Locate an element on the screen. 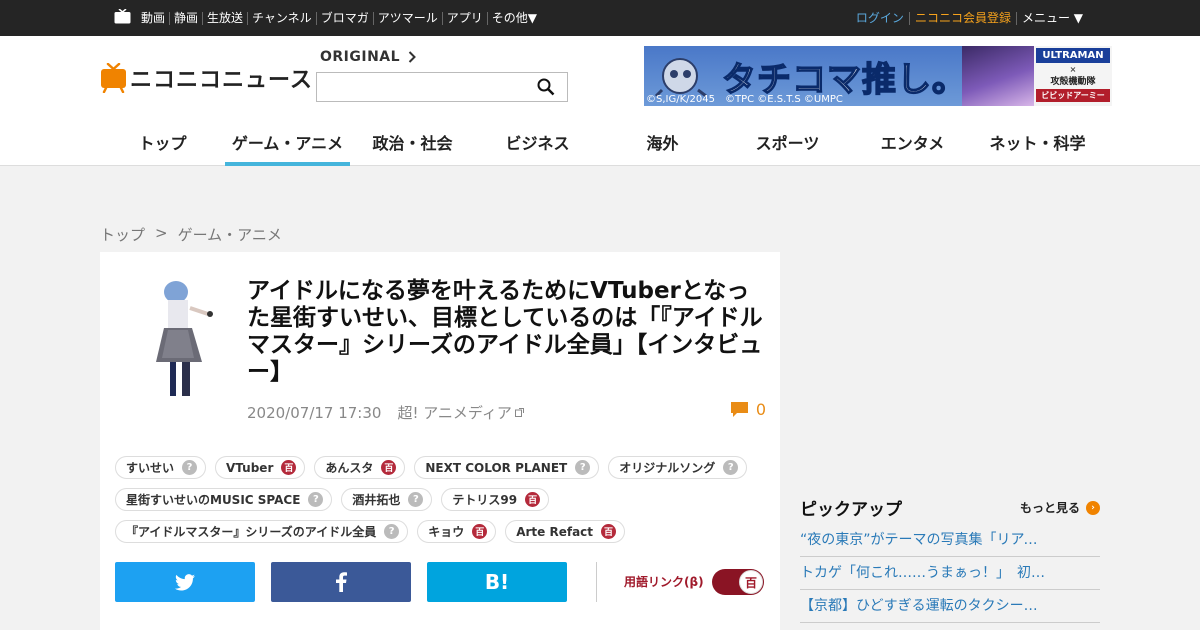 Image resolution: width=1200 pixels, height=630 pixels. global-link-channel: チャンネル is located at coordinates (281, 18).